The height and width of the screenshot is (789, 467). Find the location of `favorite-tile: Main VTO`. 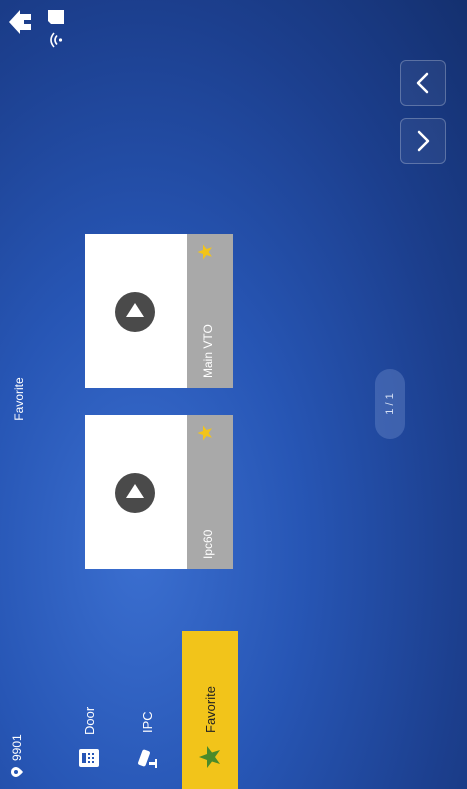

favorite-tile: Main VTO is located at coordinates (159, 311).